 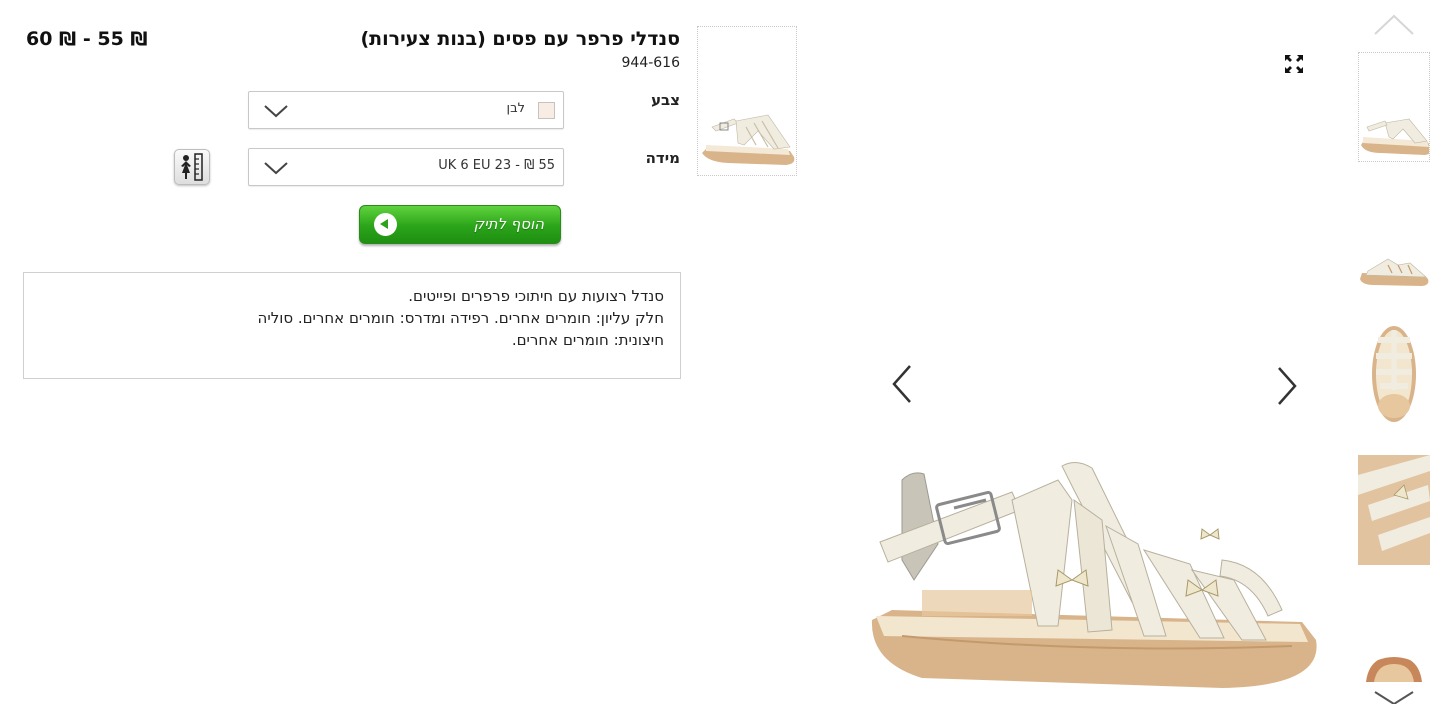 What do you see at coordinates (546, 110) in the screenshot?
I see `color-swatch` at bounding box center [546, 110].